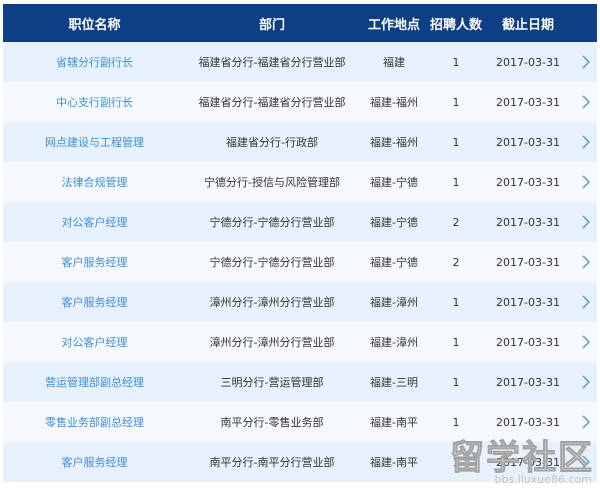 This screenshot has height=490, width=600. I want to click on department-cell: 三明分行-营运管理部, so click(272, 382).